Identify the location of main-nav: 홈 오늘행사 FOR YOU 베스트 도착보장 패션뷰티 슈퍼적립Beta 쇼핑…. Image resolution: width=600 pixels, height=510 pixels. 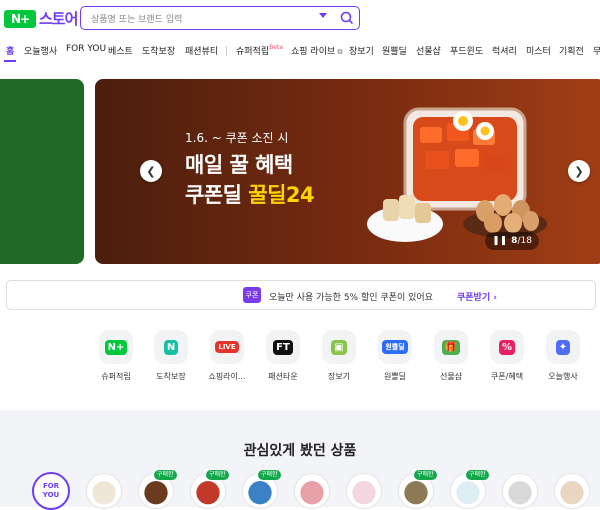
(300, 51).